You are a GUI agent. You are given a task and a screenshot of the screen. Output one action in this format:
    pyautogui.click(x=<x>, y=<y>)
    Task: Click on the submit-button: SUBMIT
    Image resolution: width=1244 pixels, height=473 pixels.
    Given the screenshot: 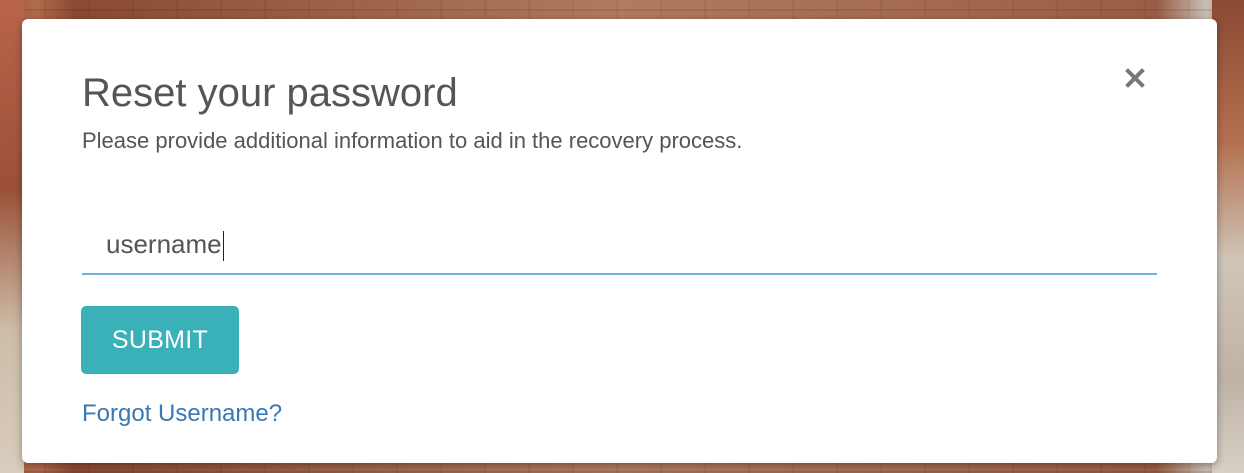 What is the action you would take?
    pyautogui.click(x=160, y=340)
    